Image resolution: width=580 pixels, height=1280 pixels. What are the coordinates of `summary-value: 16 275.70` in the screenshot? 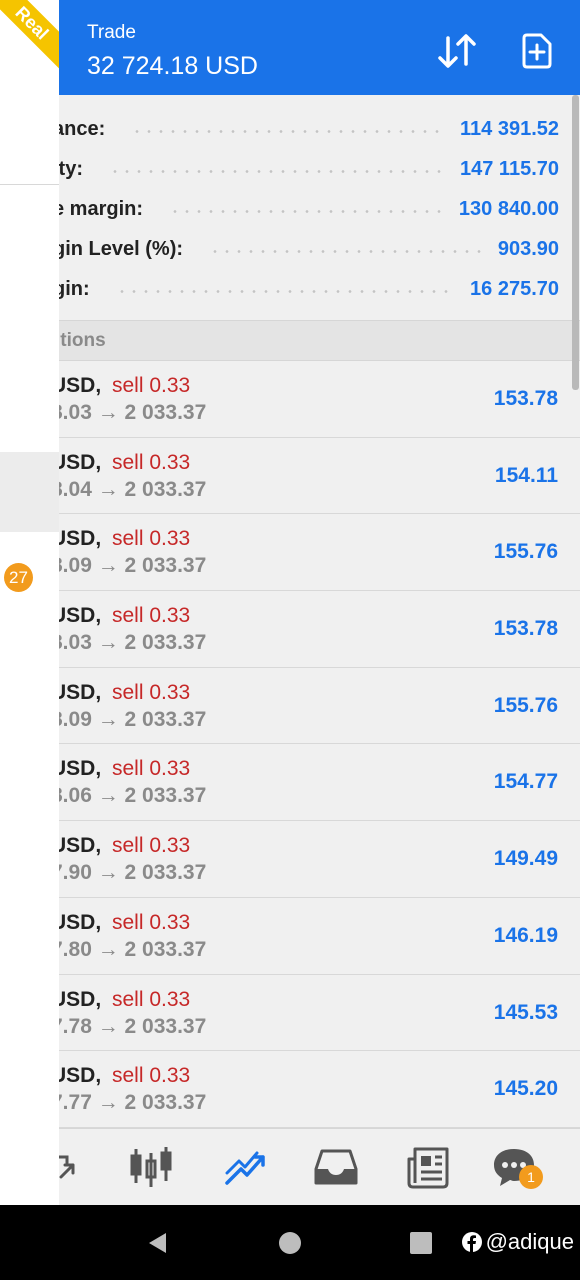 It's located at (514, 288).